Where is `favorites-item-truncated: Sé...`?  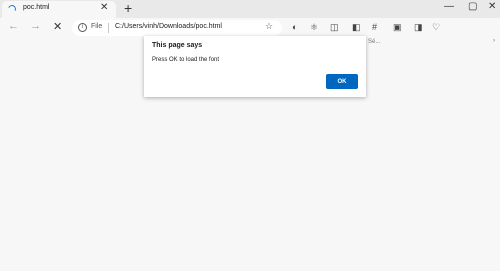 favorites-item-truncated: Sé... is located at coordinates (374, 42).